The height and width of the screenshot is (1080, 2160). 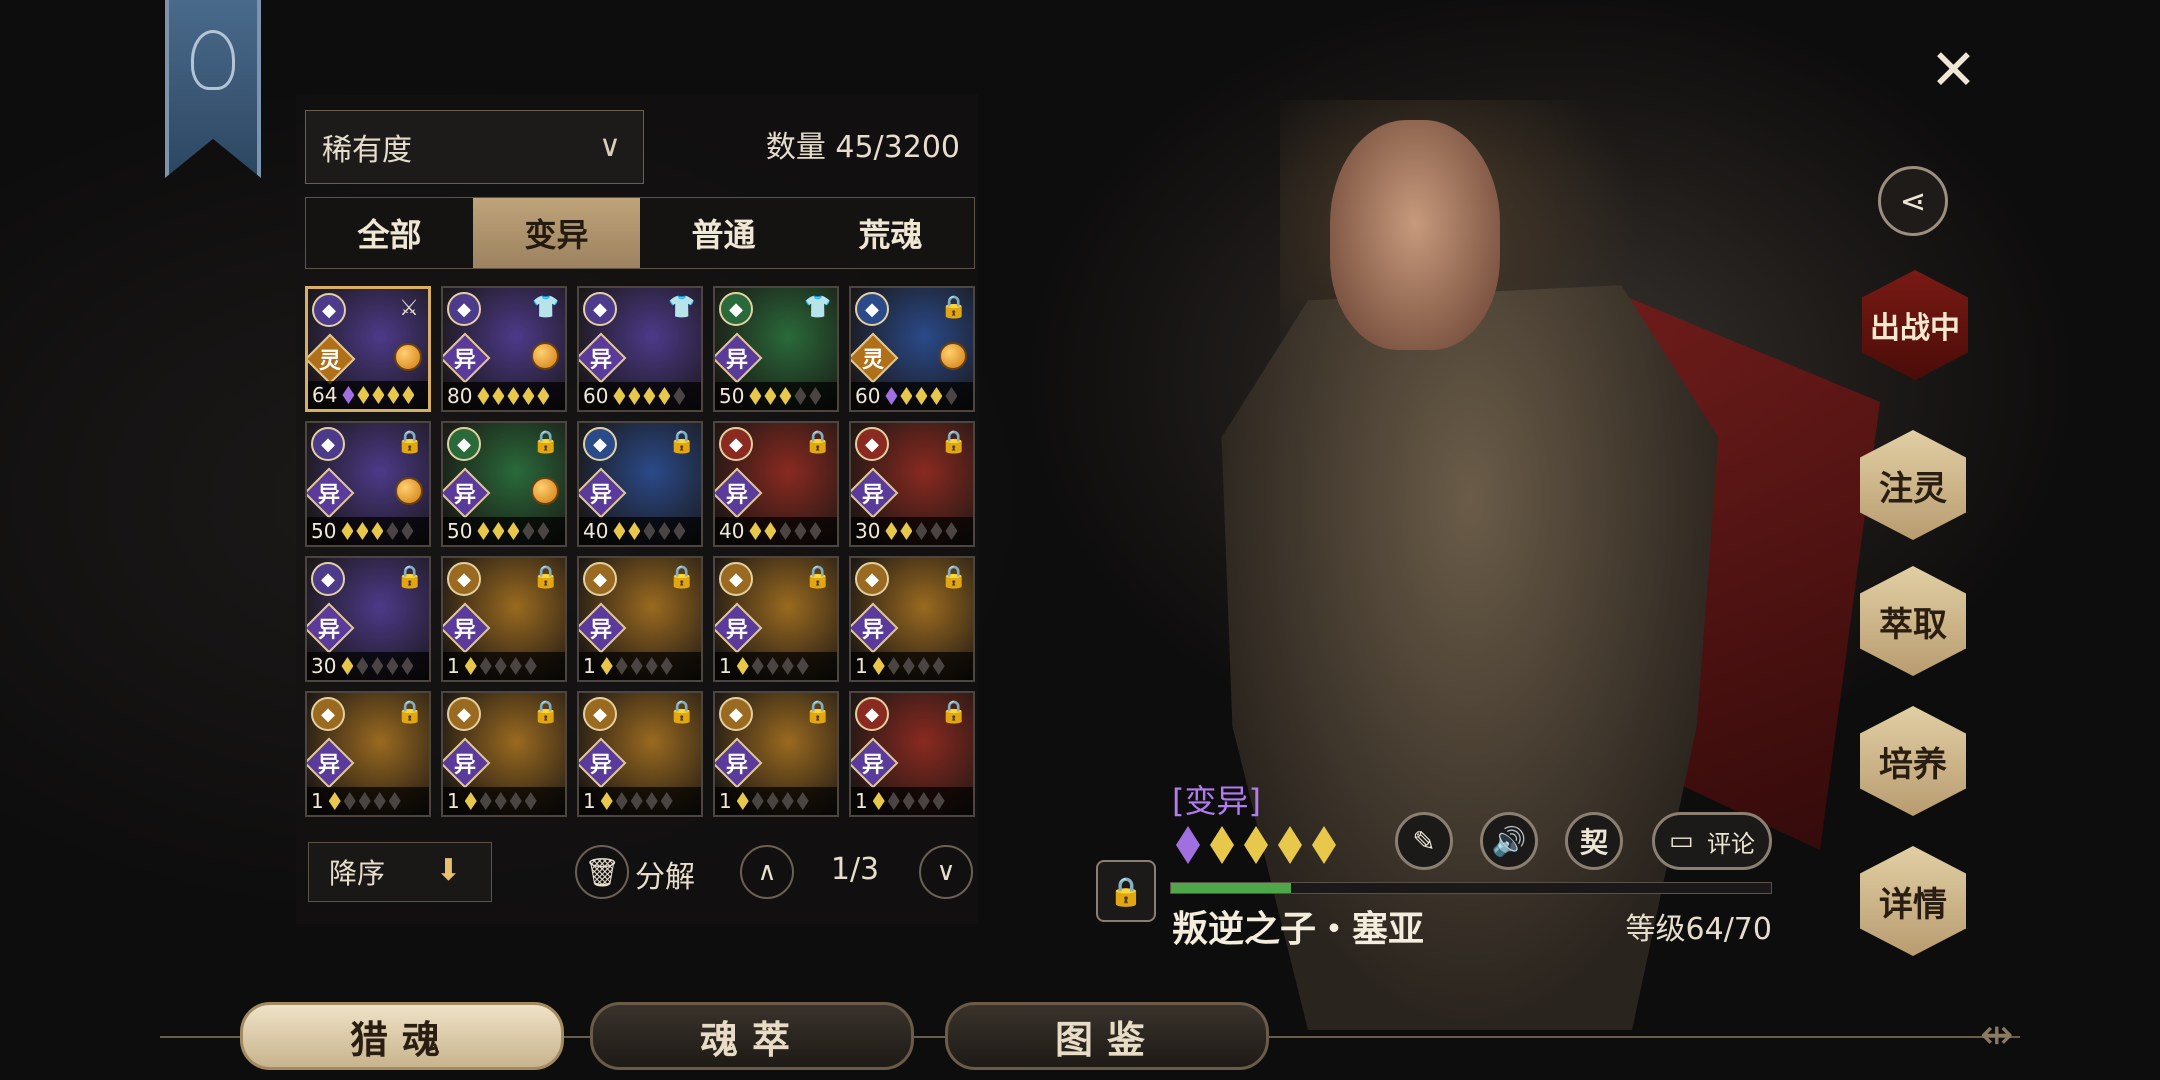 I want to click on card-footer: 40, so click(x=640, y=531).